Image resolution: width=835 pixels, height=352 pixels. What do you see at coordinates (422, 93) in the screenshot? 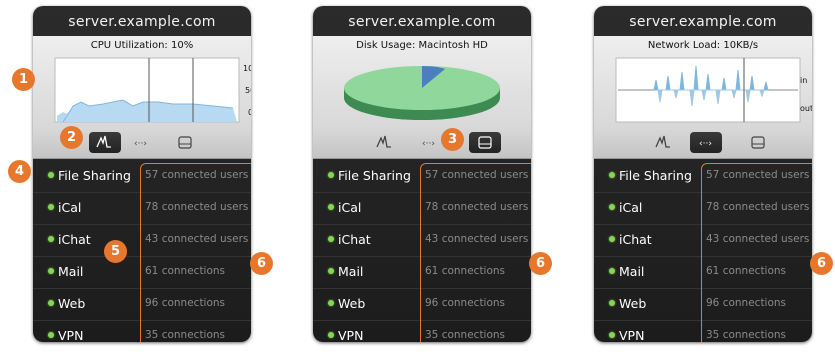
I see `disk-usage-pie` at bounding box center [422, 93].